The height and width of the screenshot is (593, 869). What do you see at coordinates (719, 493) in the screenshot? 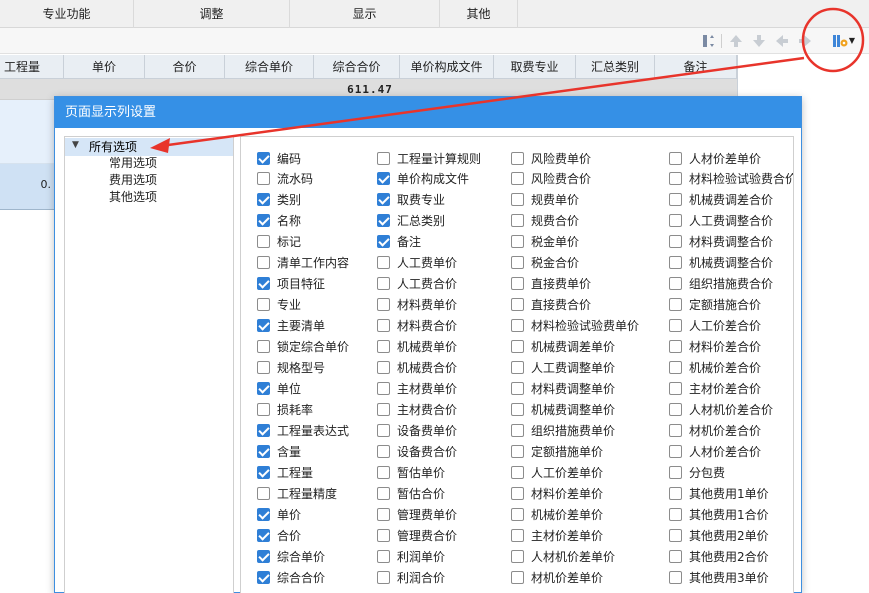
I see `column-option: 其他费用1单价` at bounding box center [719, 493].